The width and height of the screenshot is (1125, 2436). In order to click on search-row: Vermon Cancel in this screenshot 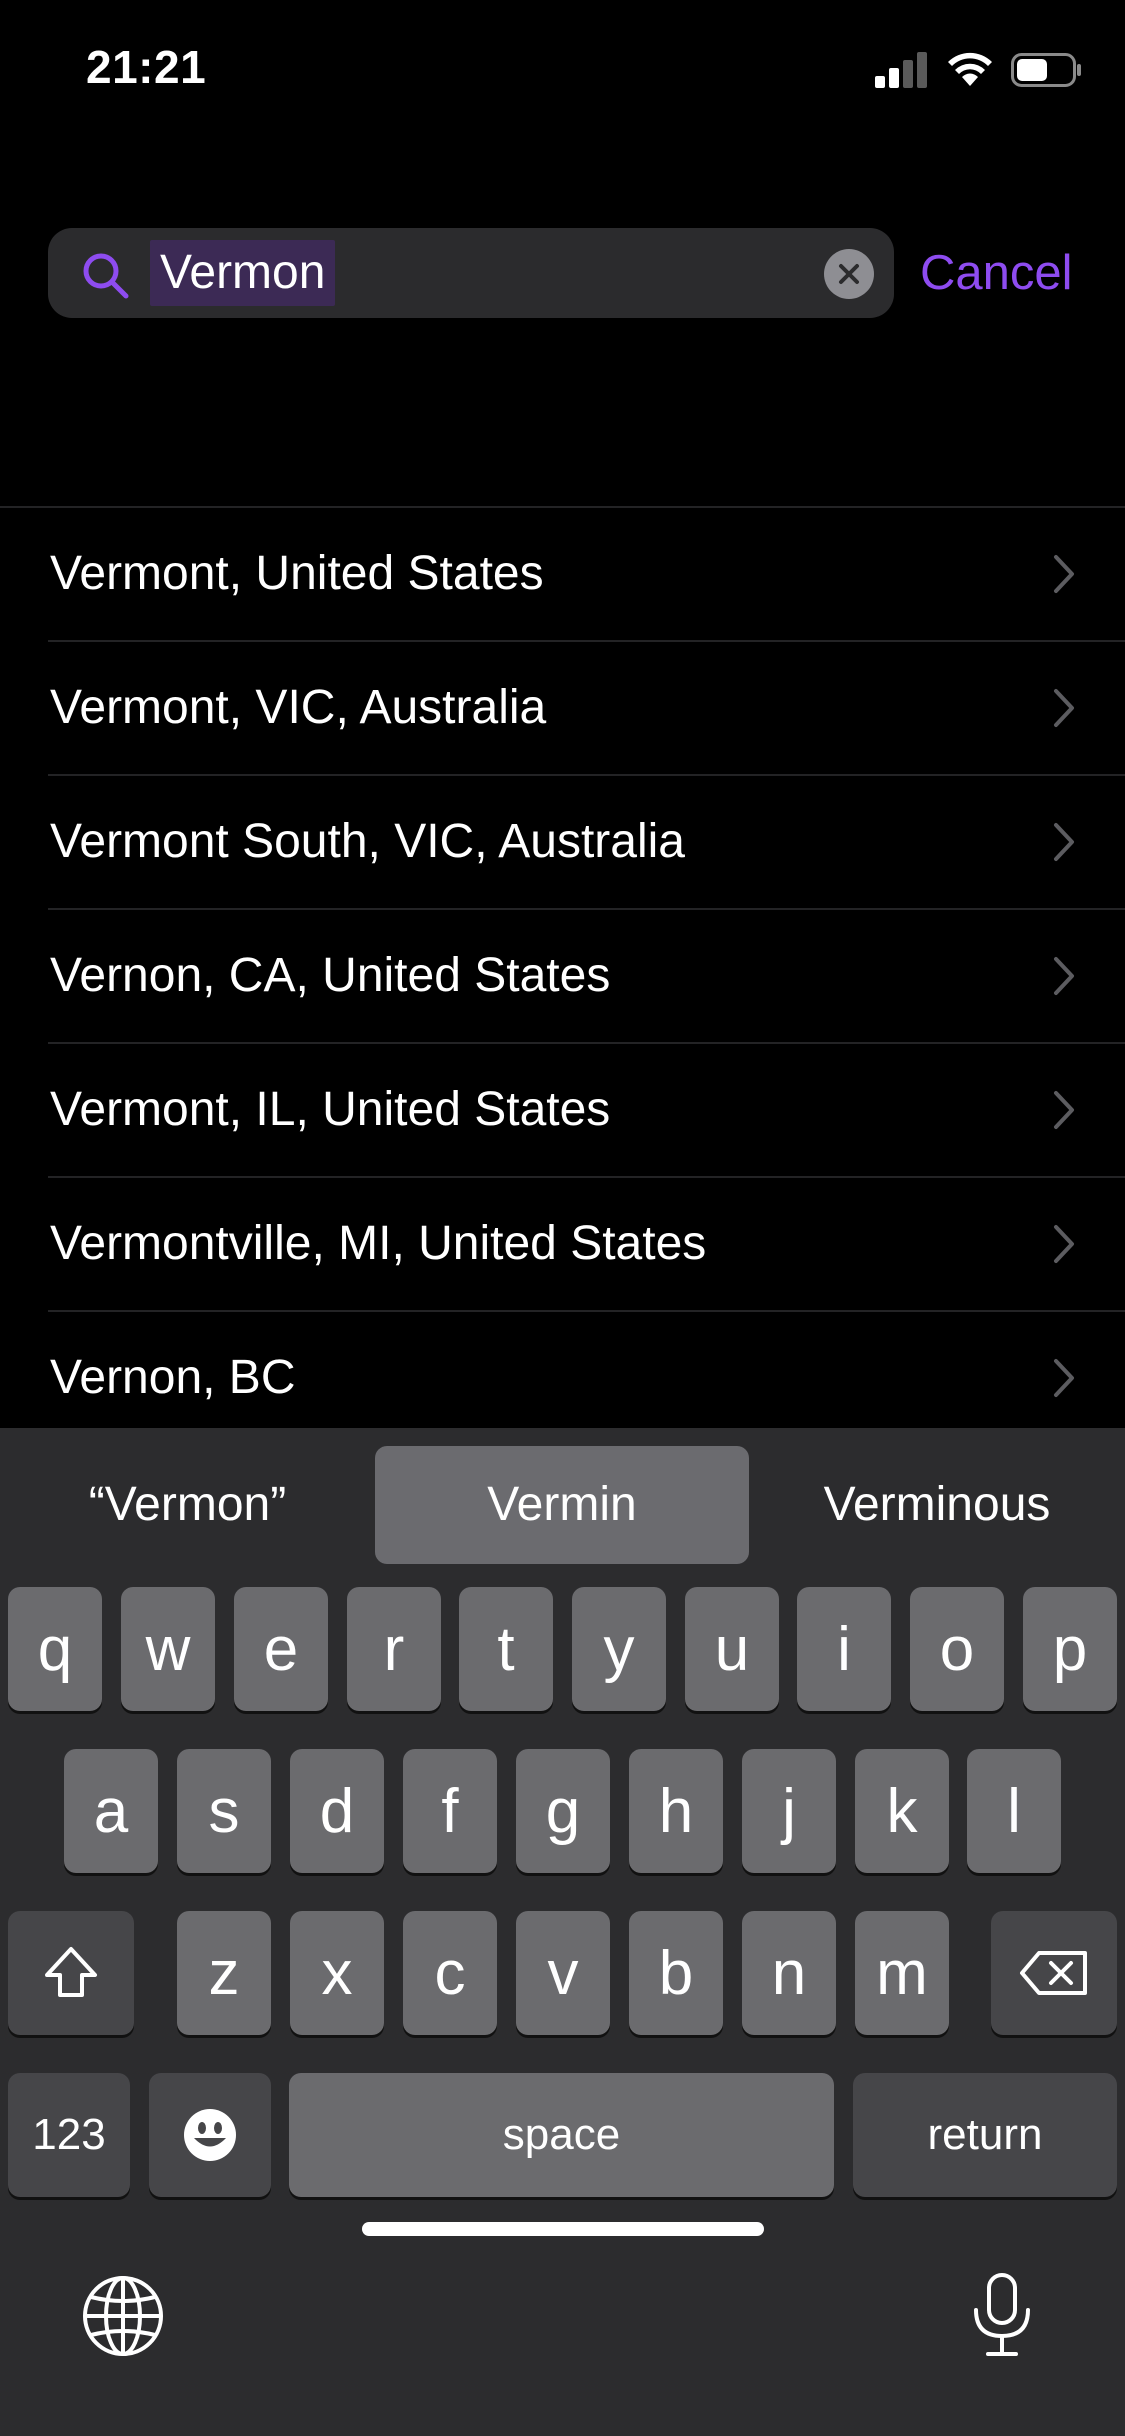, I will do `click(568, 273)`.